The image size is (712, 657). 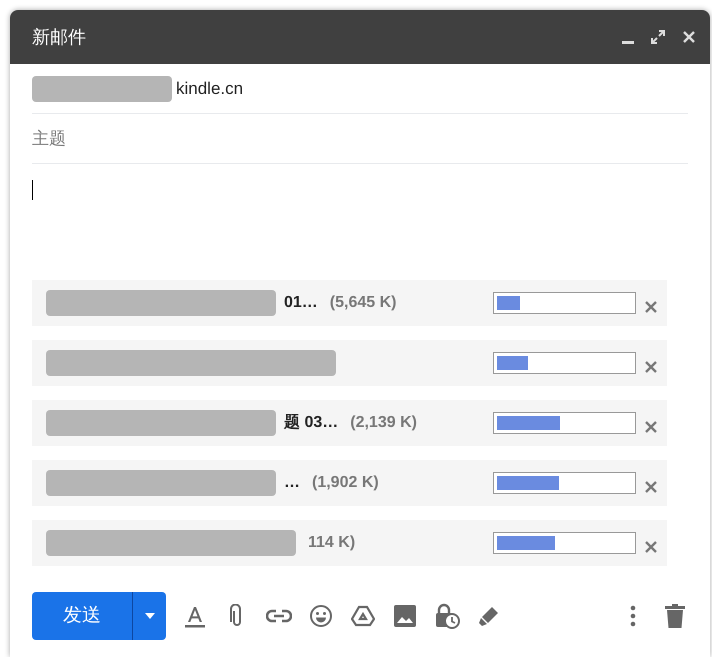 I want to click on send-button: 发送, so click(x=82, y=616).